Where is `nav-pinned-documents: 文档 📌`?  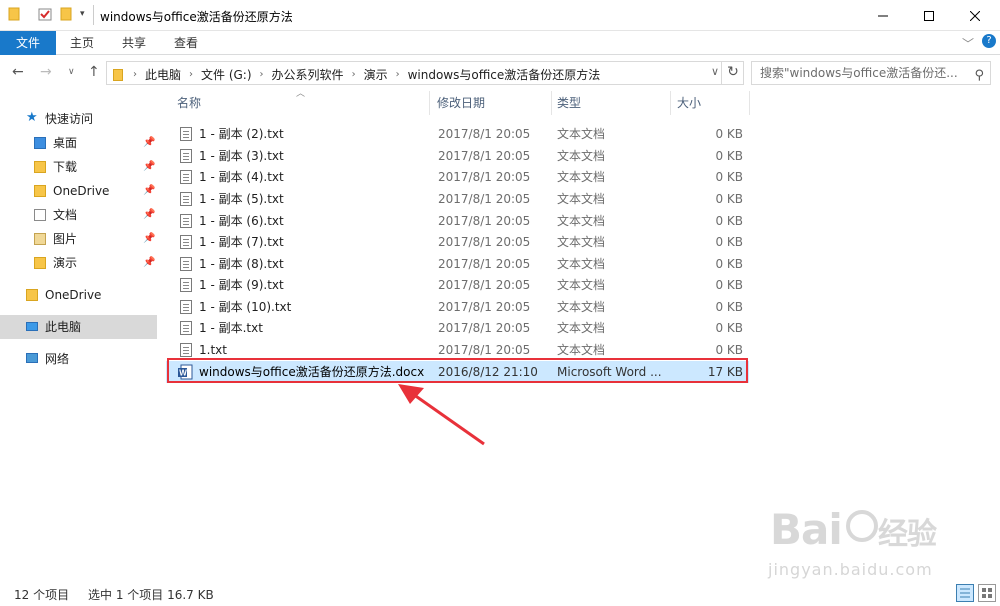
nav-pinned-documents: 文档 📌 is located at coordinates (78, 215).